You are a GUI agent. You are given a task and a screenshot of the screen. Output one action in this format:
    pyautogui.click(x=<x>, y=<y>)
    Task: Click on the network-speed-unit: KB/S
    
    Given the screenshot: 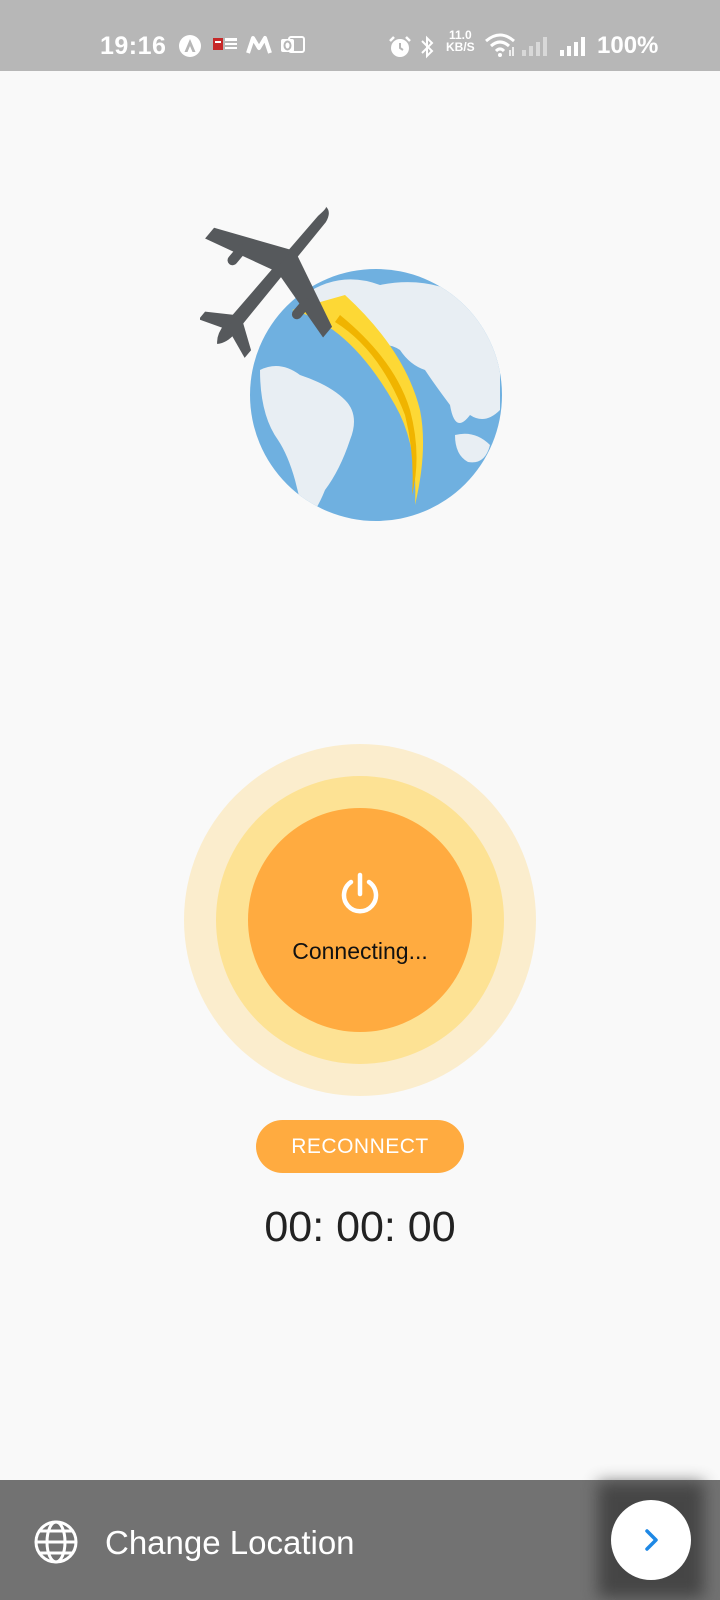 What is the action you would take?
    pyautogui.click(x=460, y=47)
    